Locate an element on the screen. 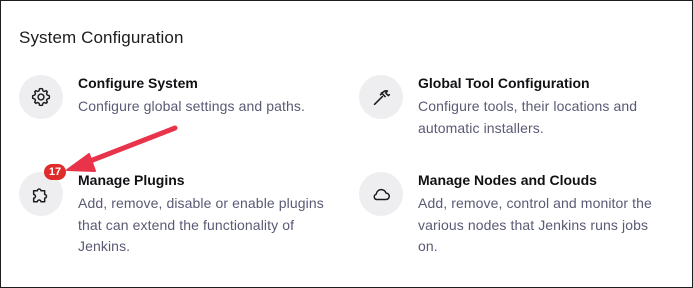  description-line: various nodes that Jenkins runs jobs is located at coordinates (533, 224).